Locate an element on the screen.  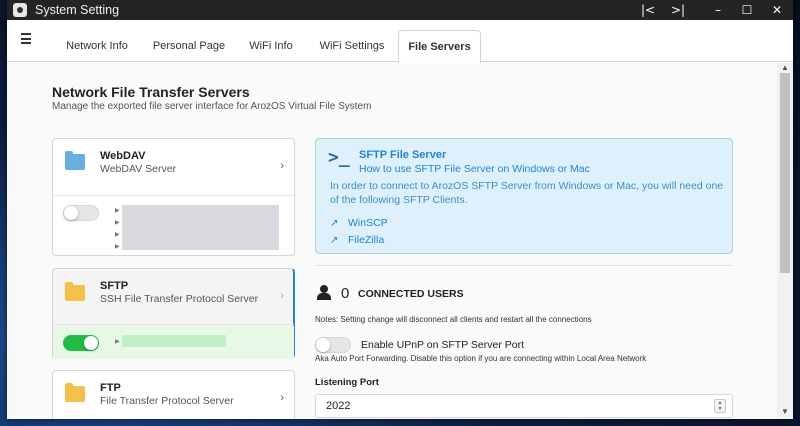
previous-window-button: |< is located at coordinates (648, 10).